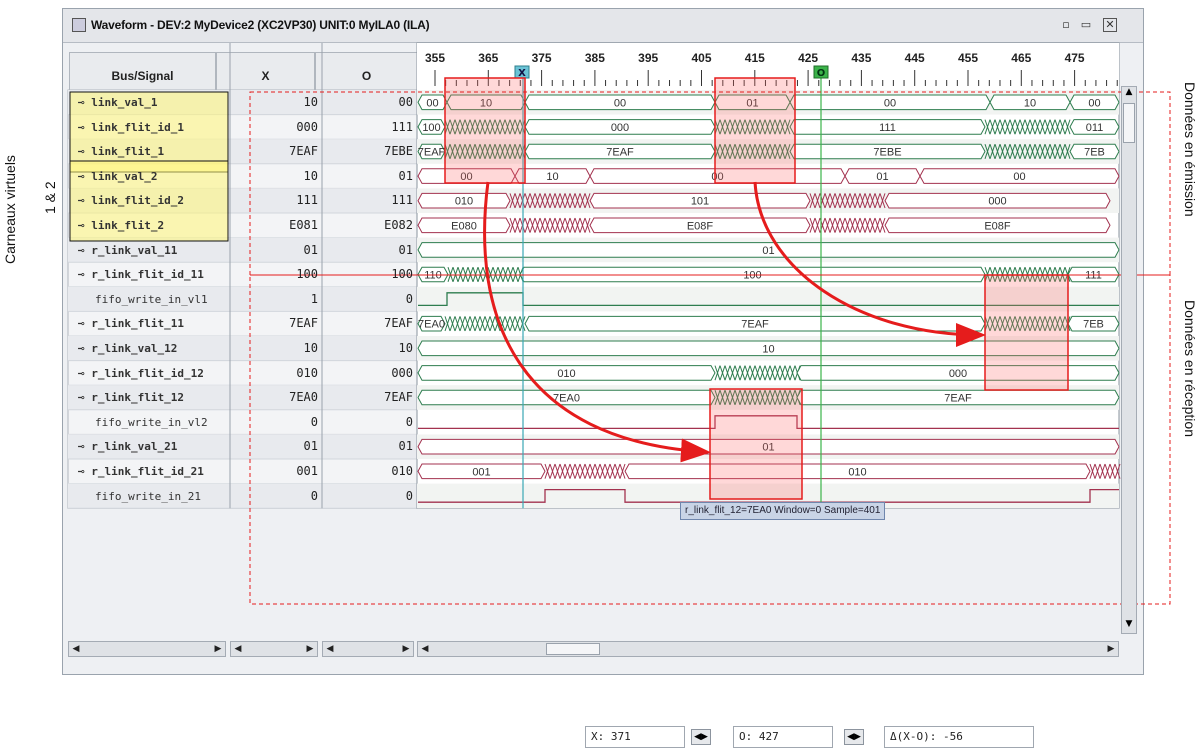  What do you see at coordinates (307, 274) in the screenshot?
I see `signal-x-value: 100` at bounding box center [307, 274].